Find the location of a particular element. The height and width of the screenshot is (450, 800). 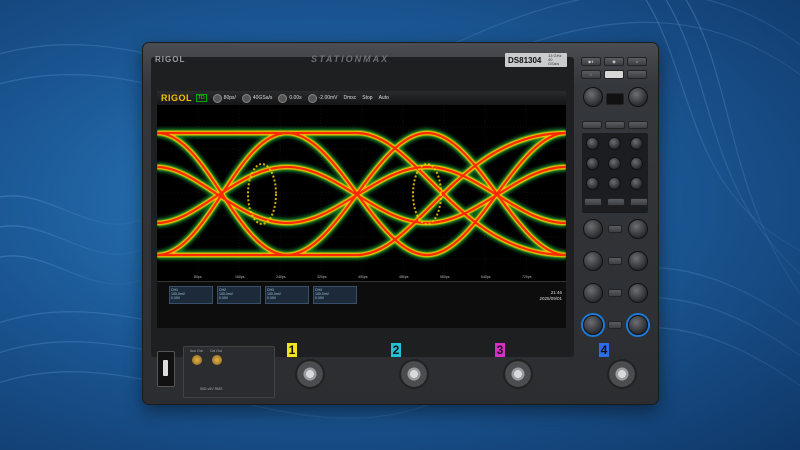

channel-3-input: 3 is located at coordinates (517, 369).